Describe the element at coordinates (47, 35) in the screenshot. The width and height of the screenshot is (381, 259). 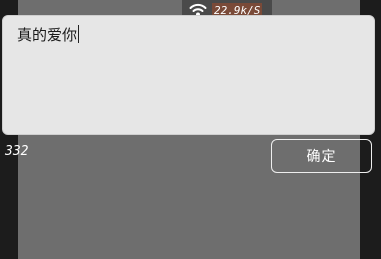
I see `text-input-value: 真的爱你` at that location.